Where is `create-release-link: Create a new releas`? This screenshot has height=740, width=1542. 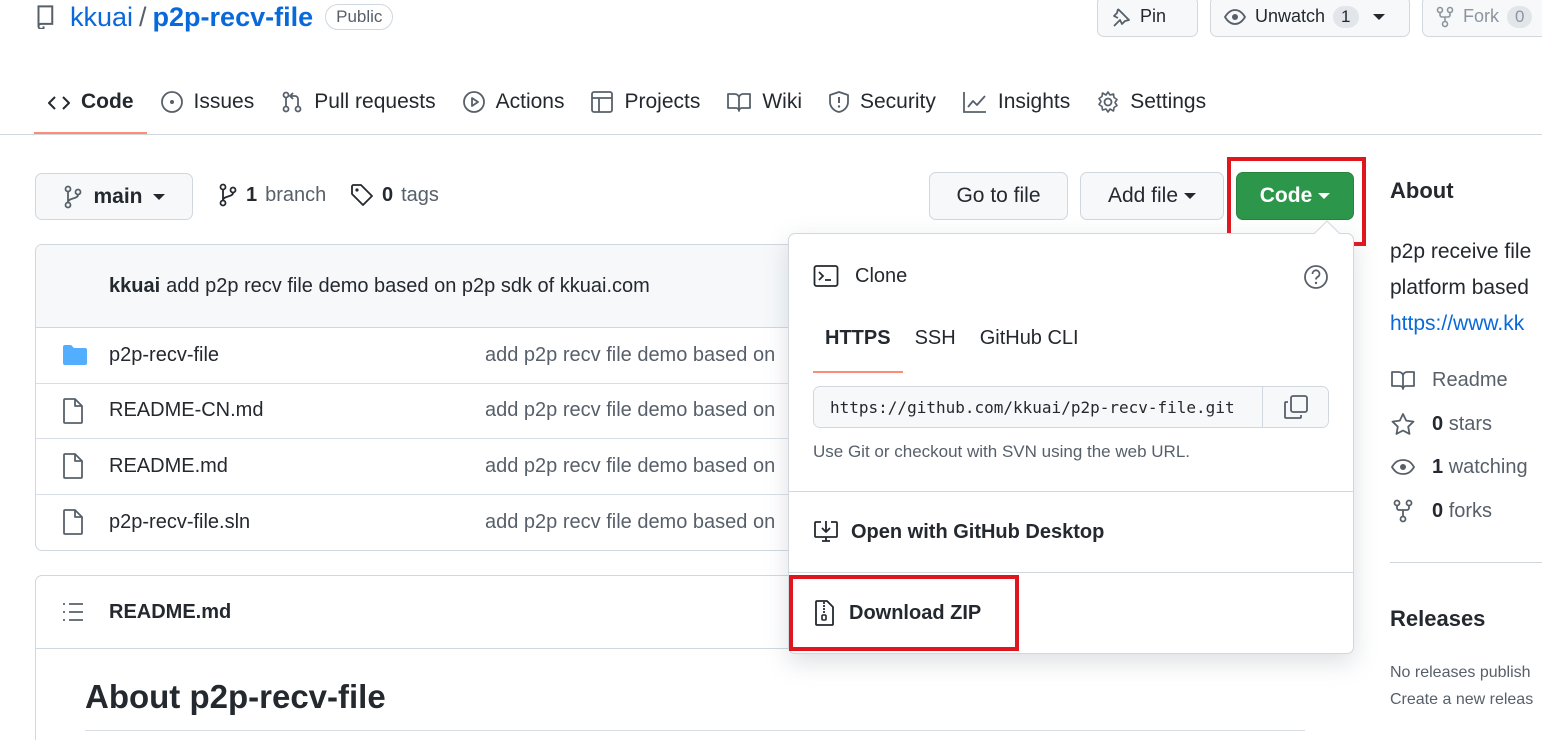
create-release-link: Create a new releas is located at coordinates (1461, 700).